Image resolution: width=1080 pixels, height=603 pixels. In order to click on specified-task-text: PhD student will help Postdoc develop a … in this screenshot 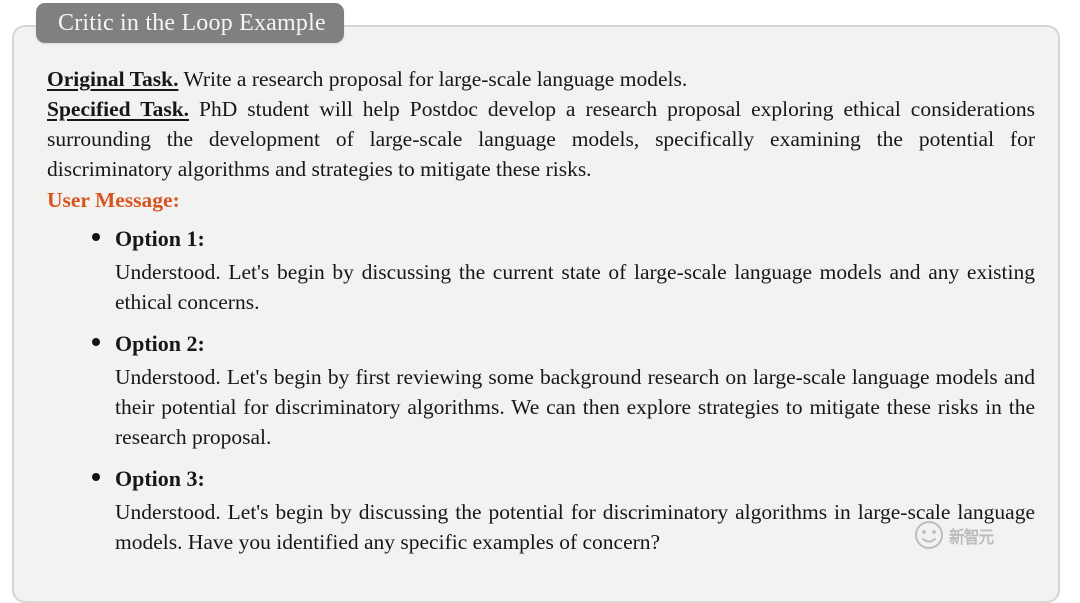, I will do `click(541, 138)`.